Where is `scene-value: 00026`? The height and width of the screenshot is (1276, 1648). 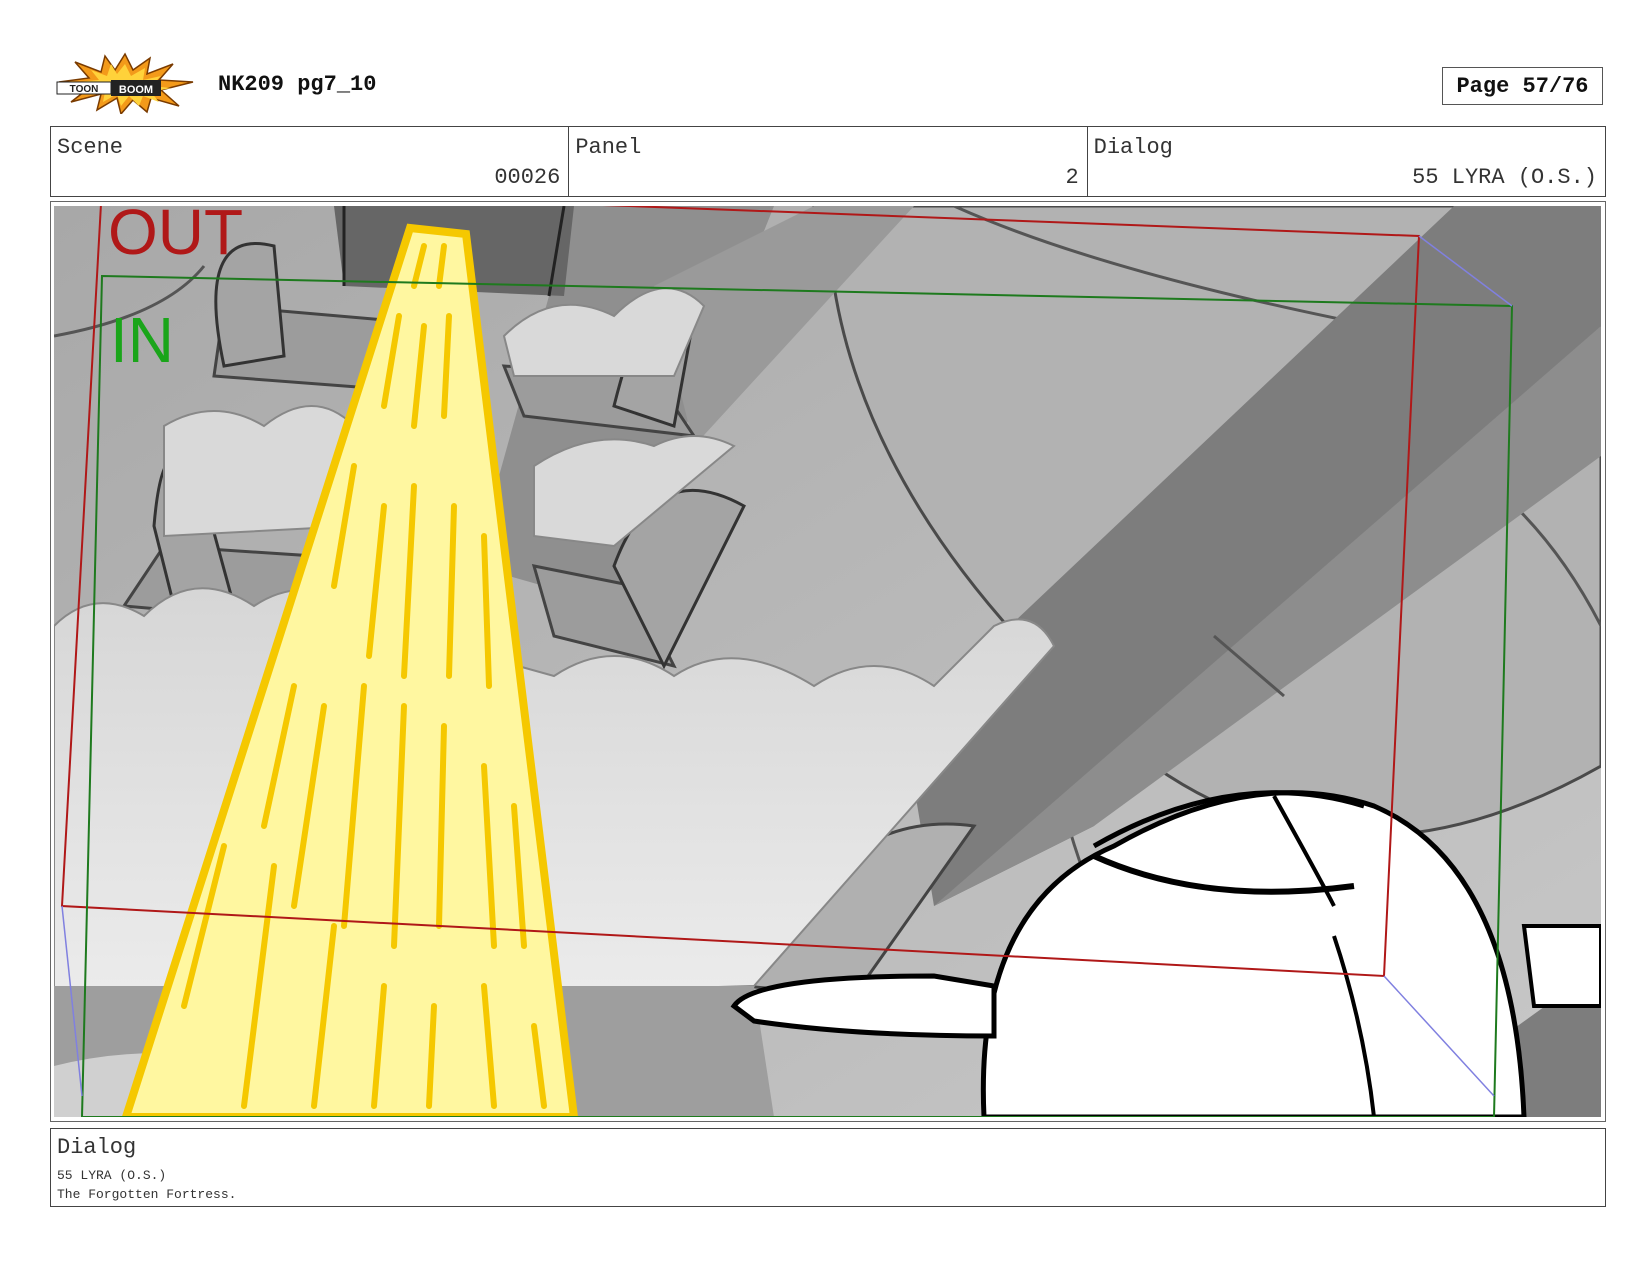 scene-value: 00026 is located at coordinates (527, 177).